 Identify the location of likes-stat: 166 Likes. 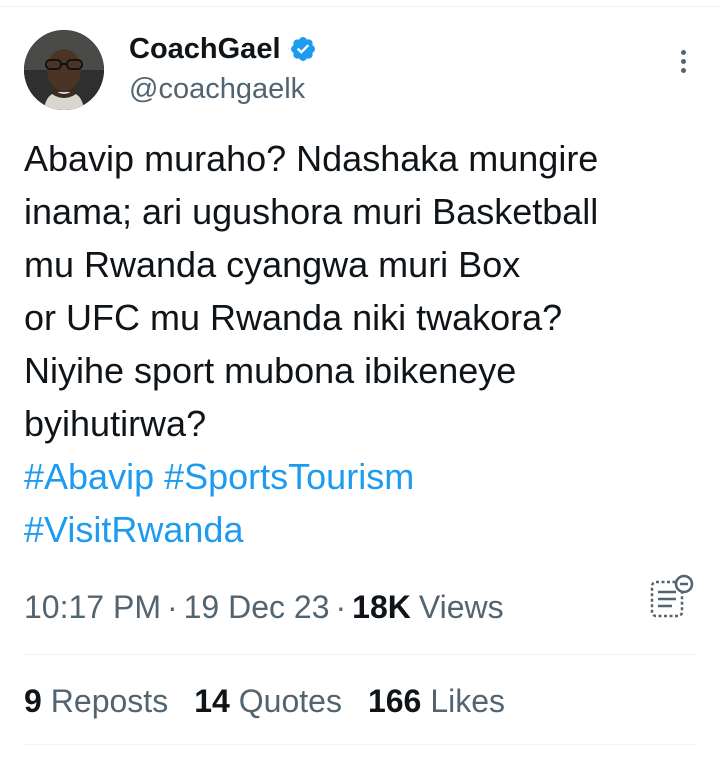
(436, 701).